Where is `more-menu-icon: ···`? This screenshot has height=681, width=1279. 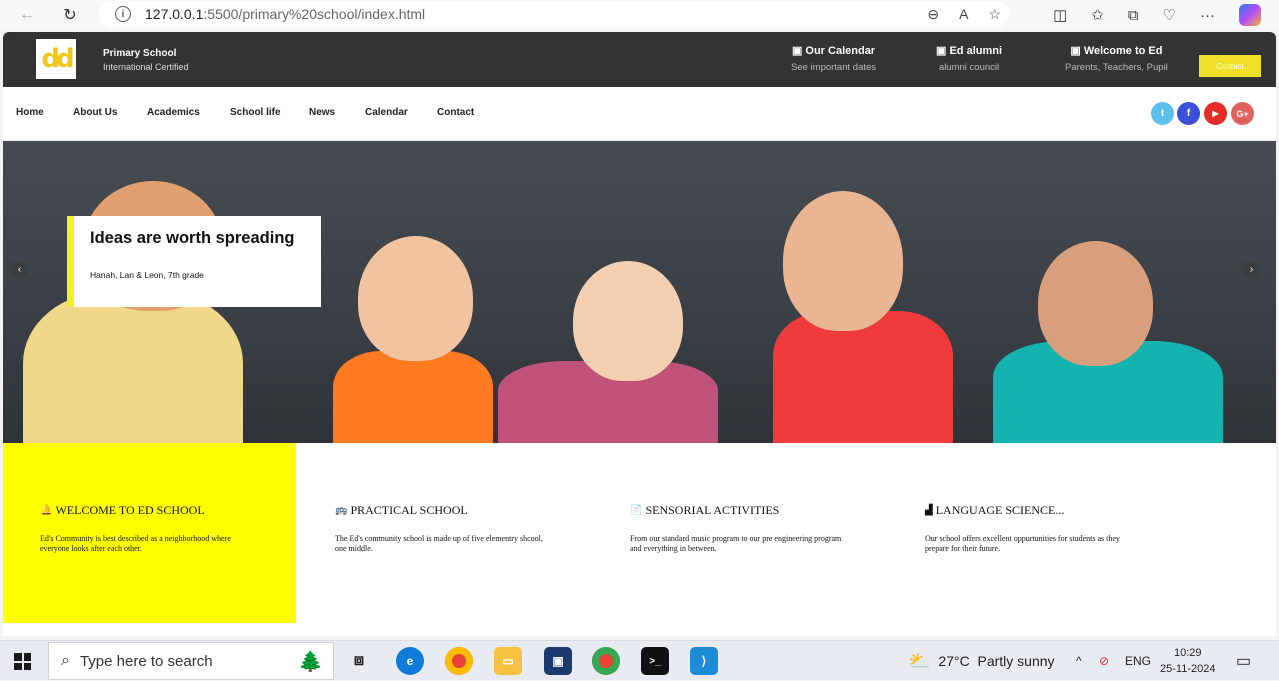 more-menu-icon: ··· is located at coordinates (1207, 15).